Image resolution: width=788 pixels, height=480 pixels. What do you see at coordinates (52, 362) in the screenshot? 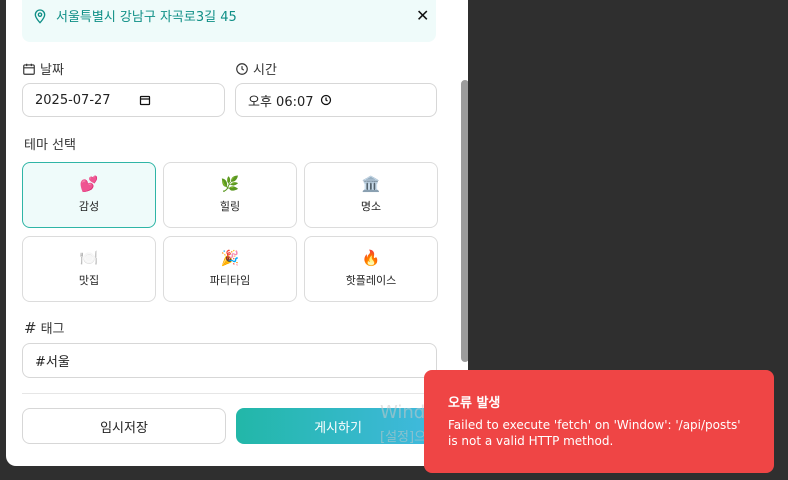
I see `tag-value: #서울` at bounding box center [52, 362].